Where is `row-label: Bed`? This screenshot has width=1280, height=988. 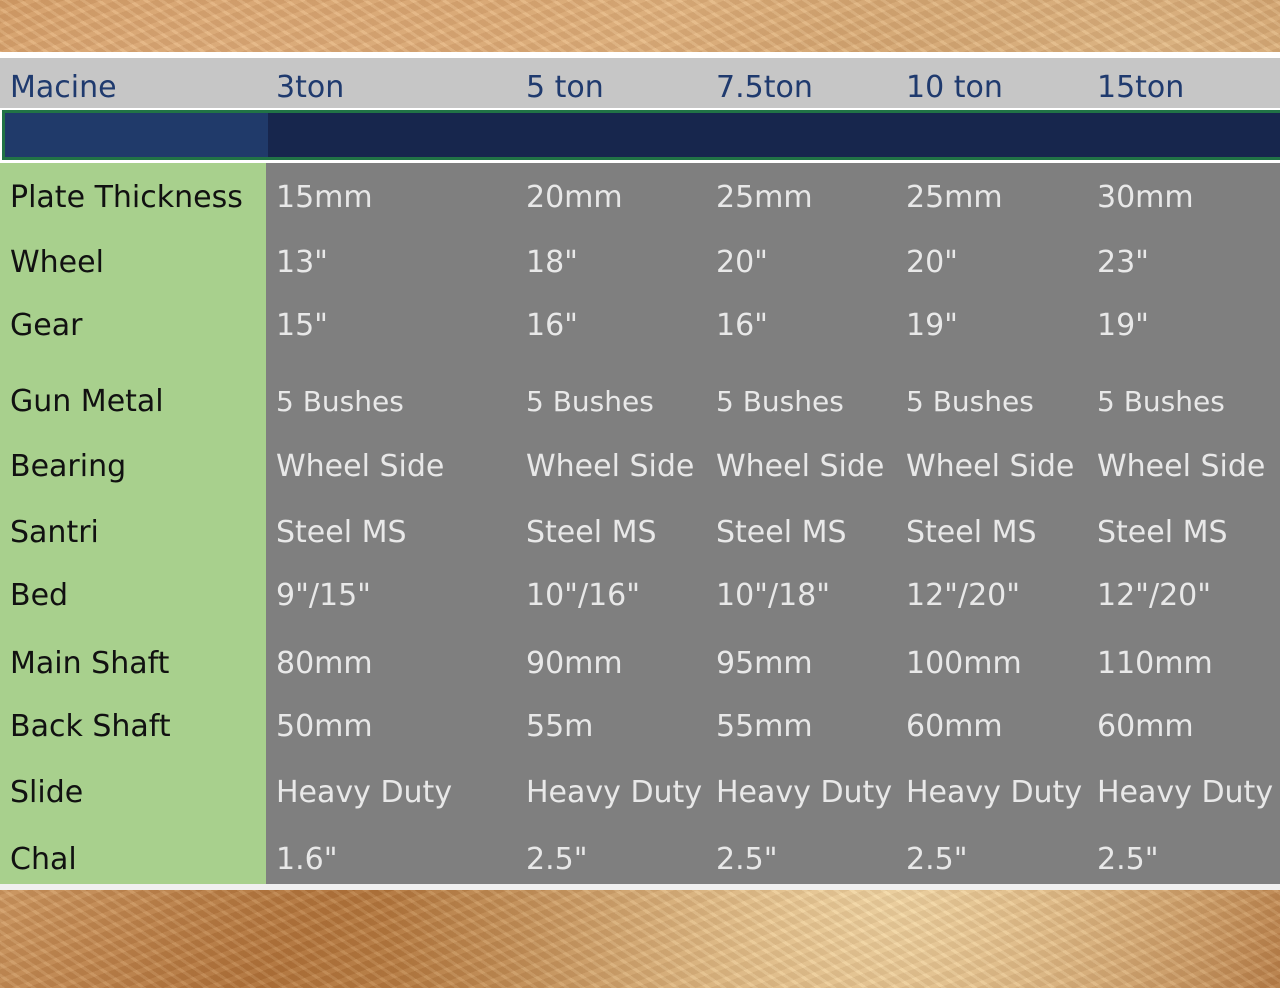 row-label: Bed is located at coordinates (39, 596).